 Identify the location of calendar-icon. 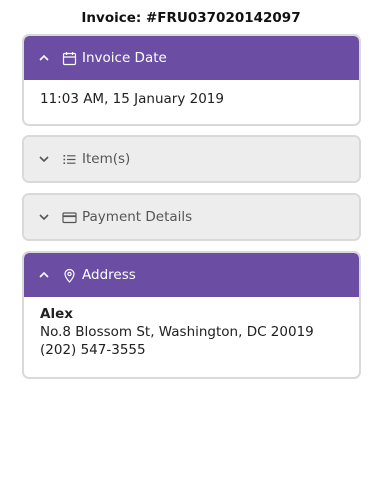
(69, 58).